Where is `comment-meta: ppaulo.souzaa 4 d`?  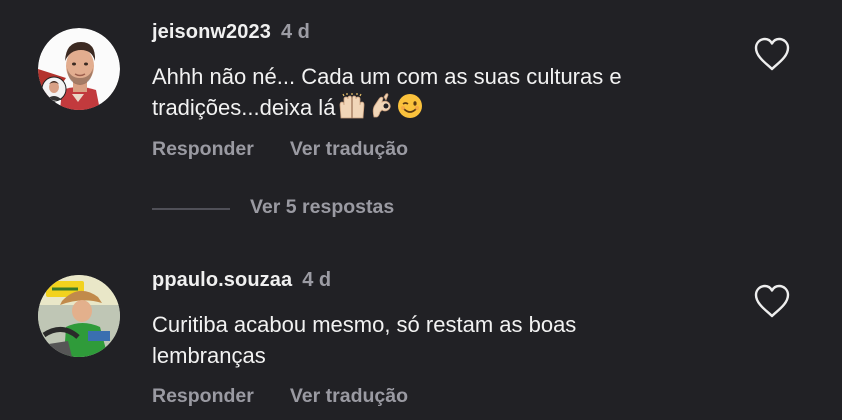 comment-meta: ppaulo.souzaa 4 d is located at coordinates (241, 280).